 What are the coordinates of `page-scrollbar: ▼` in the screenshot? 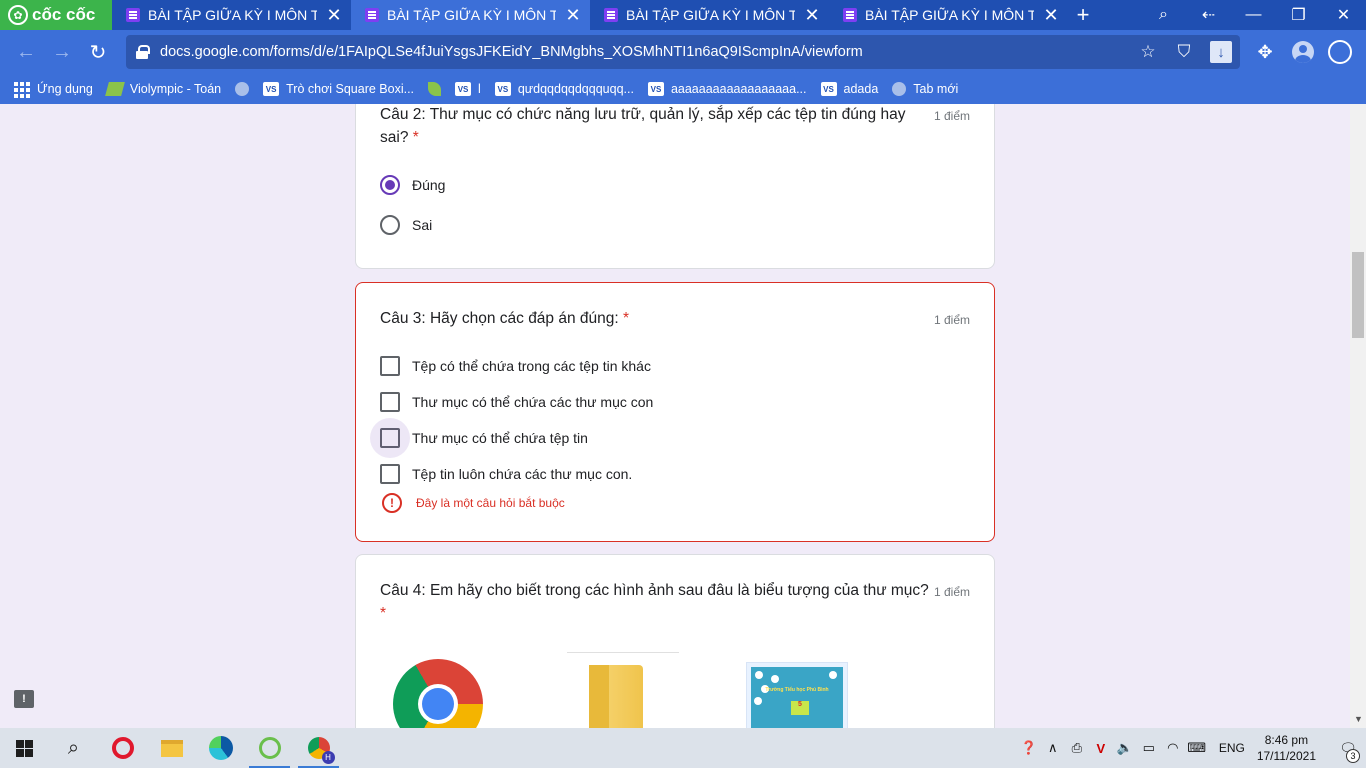 It's located at (1358, 416).